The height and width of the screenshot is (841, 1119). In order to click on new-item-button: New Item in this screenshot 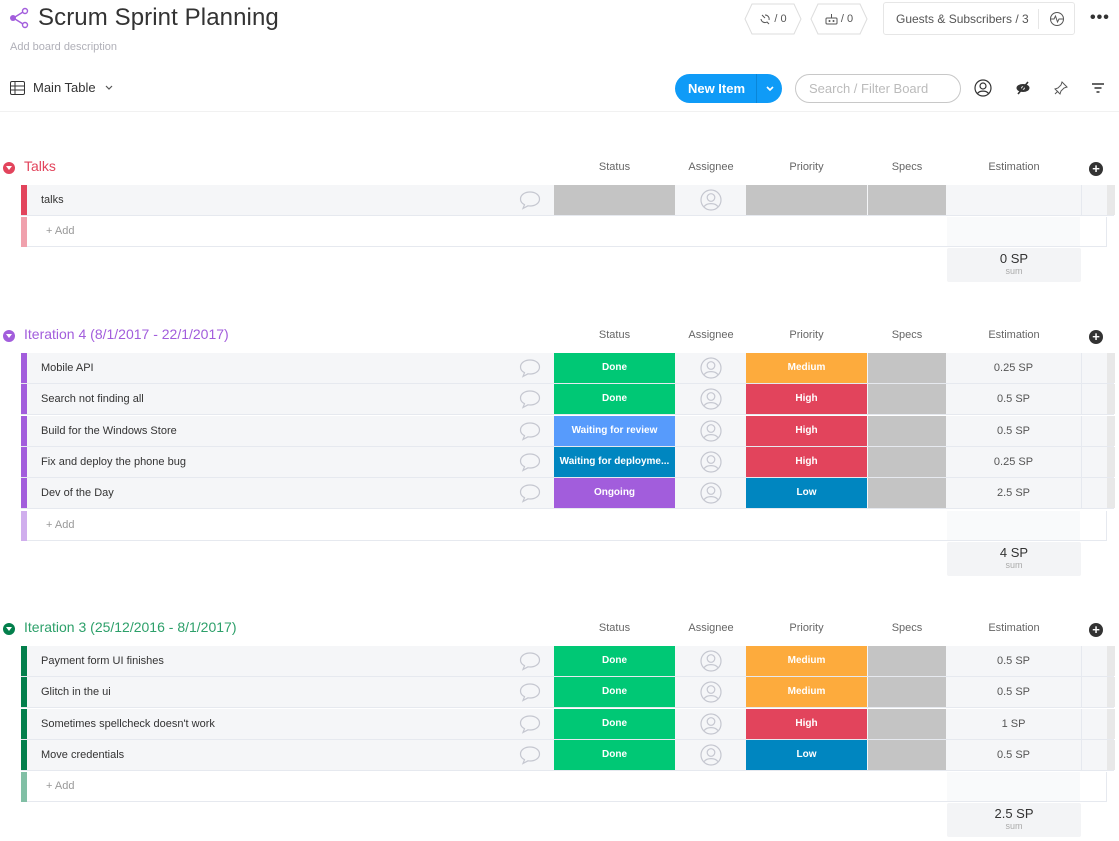, I will do `click(728, 88)`.